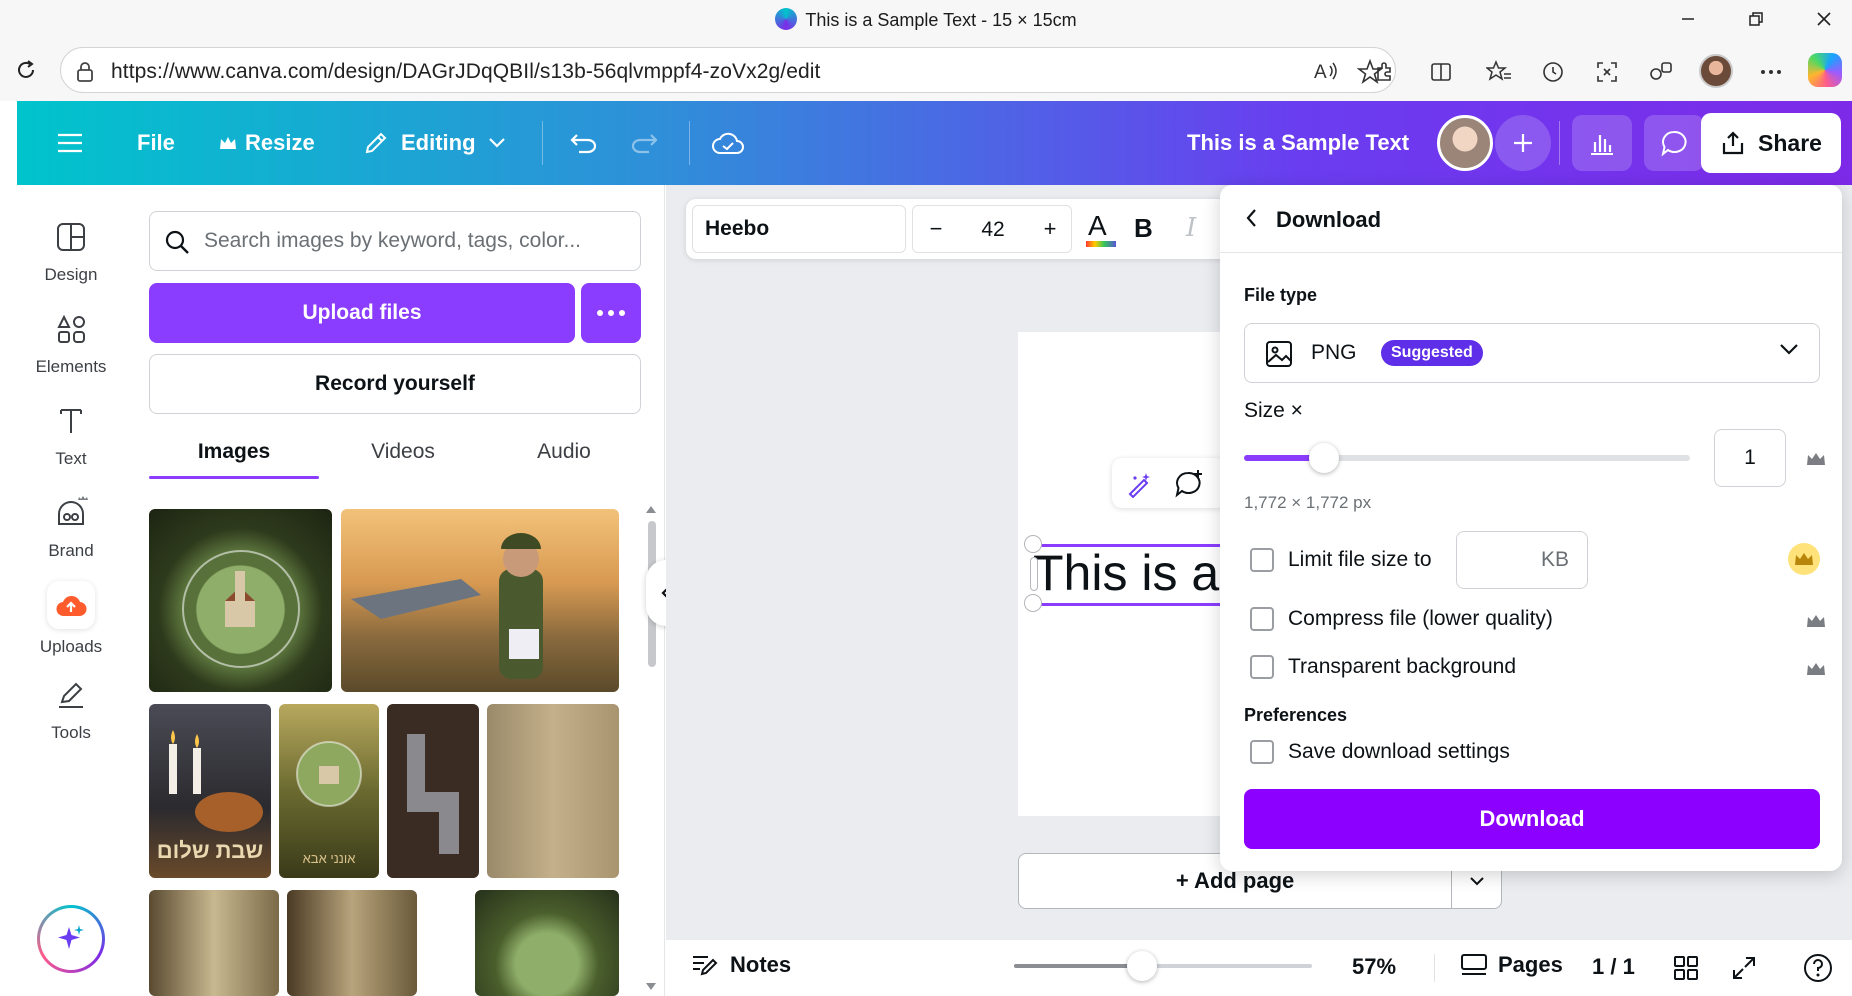 This screenshot has height=996, width=1852. Describe the element at coordinates (1602, 143) in the screenshot. I see `insights-button` at that location.